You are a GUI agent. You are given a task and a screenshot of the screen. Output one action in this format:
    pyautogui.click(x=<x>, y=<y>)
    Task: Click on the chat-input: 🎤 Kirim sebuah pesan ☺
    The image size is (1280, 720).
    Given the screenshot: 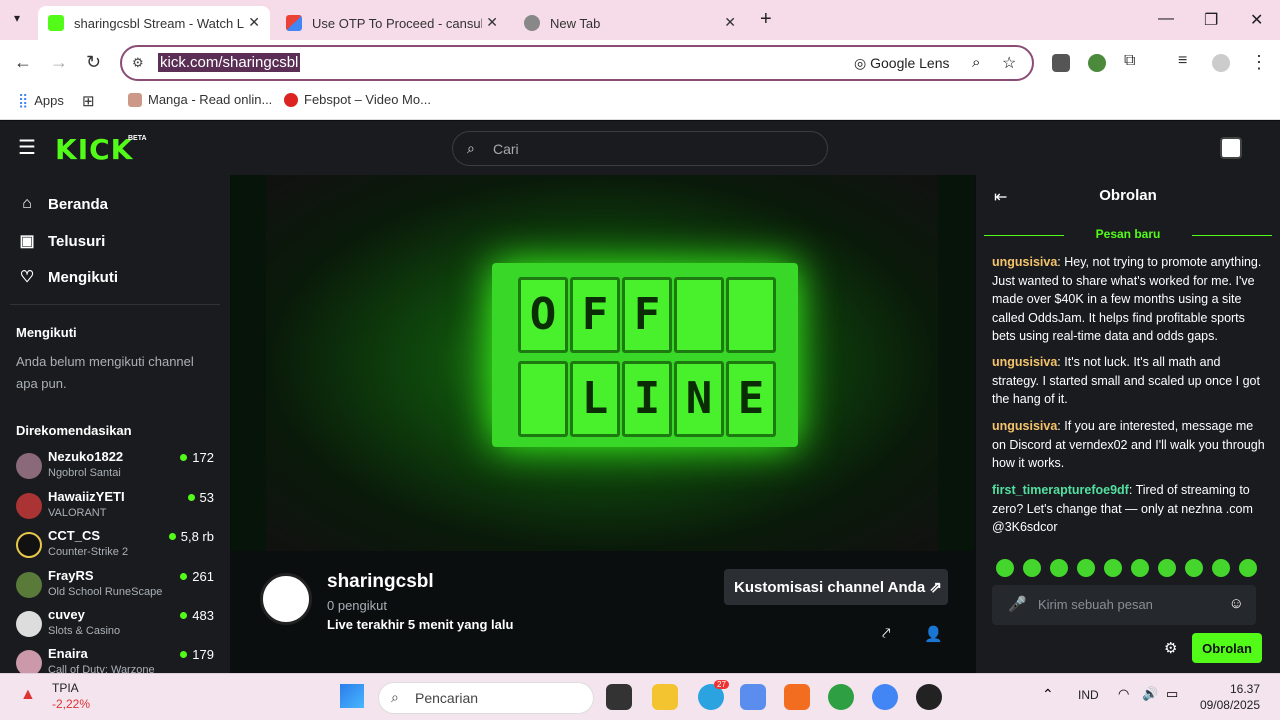 What is the action you would take?
    pyautogui.click(x=1124, y=605)
    